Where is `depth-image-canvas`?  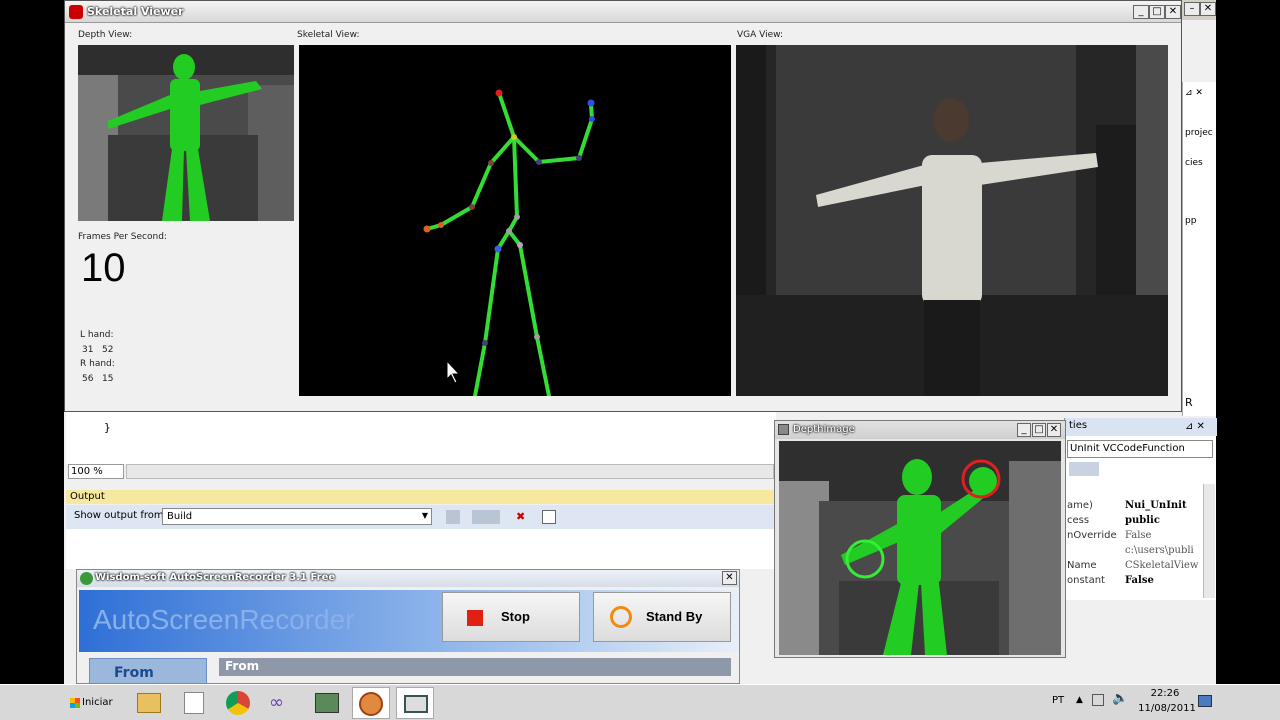
depth-image-canvas is located at coordinates (920, 548).